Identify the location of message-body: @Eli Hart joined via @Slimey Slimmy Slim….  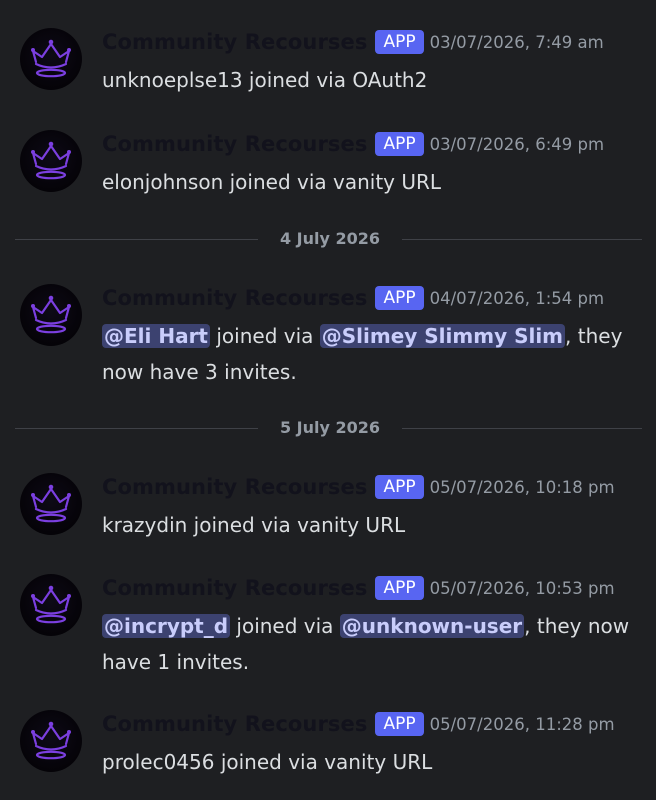
(367, 354).